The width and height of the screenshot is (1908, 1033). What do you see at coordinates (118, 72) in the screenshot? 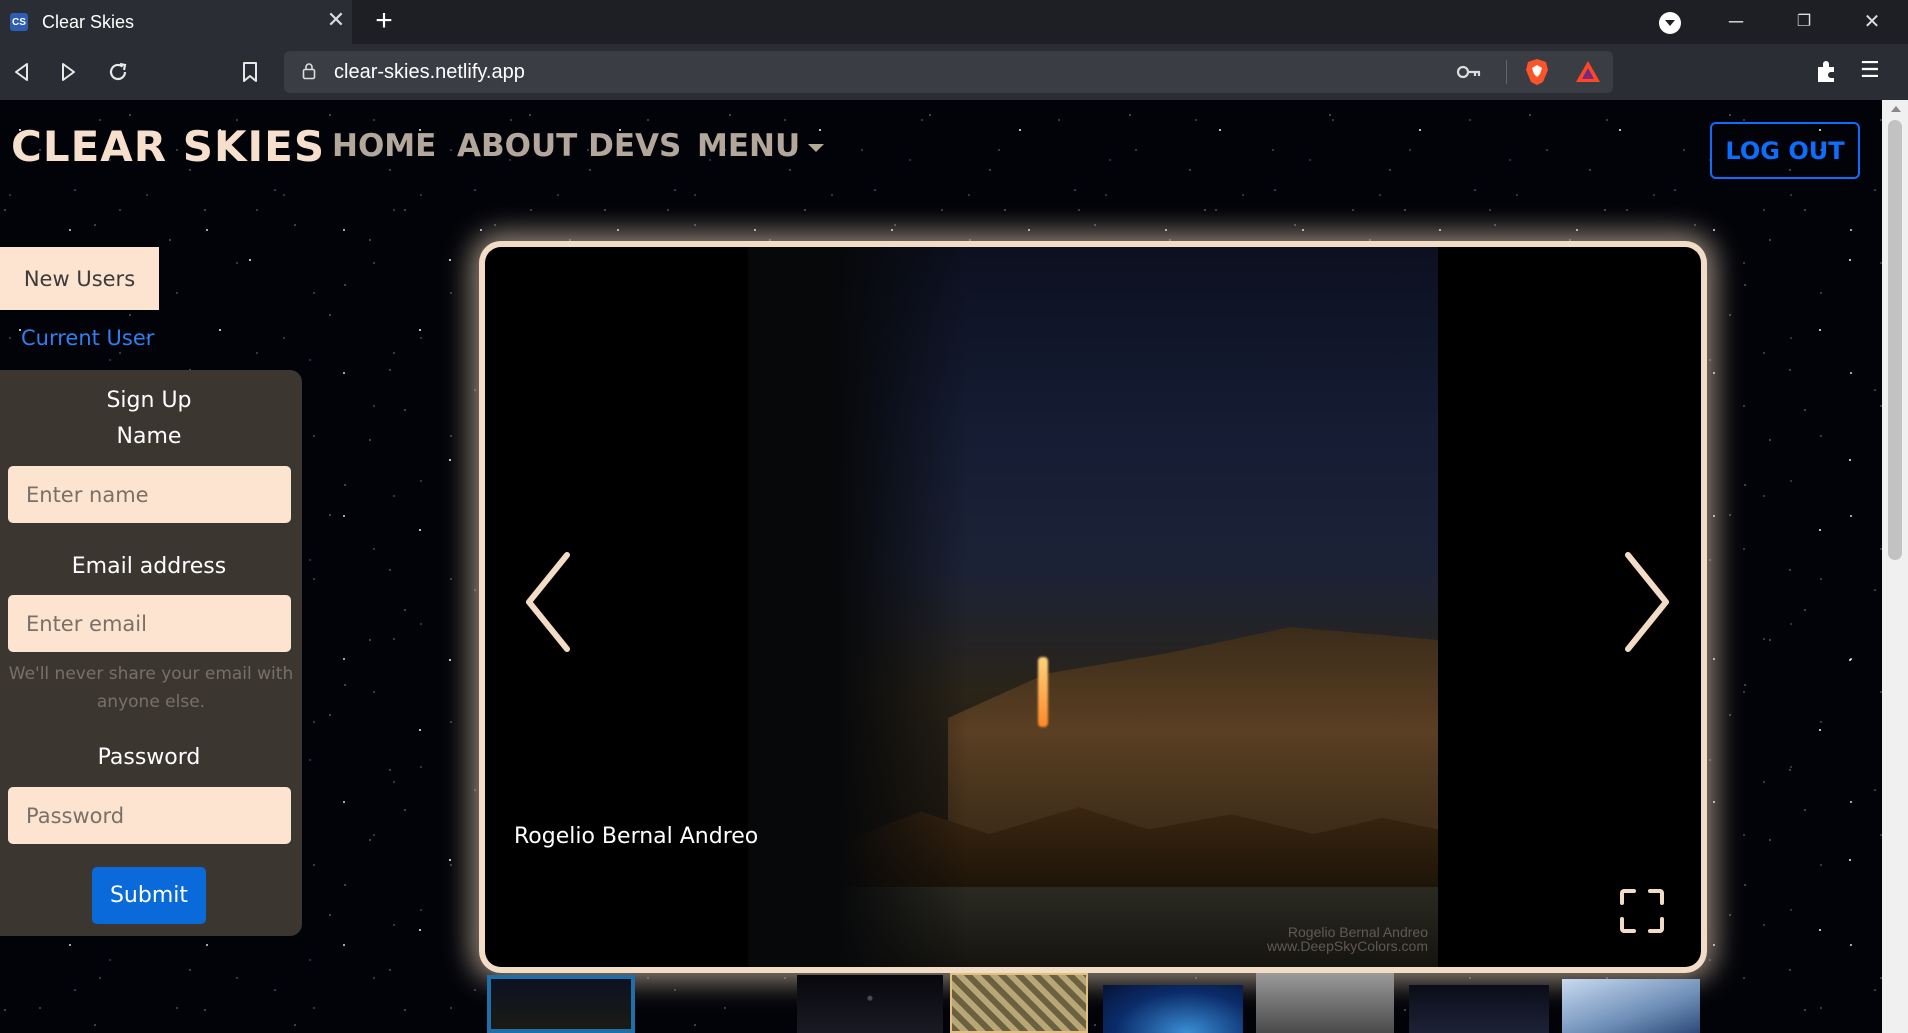
I see `reload-icon` at bounding box center [118, 72].